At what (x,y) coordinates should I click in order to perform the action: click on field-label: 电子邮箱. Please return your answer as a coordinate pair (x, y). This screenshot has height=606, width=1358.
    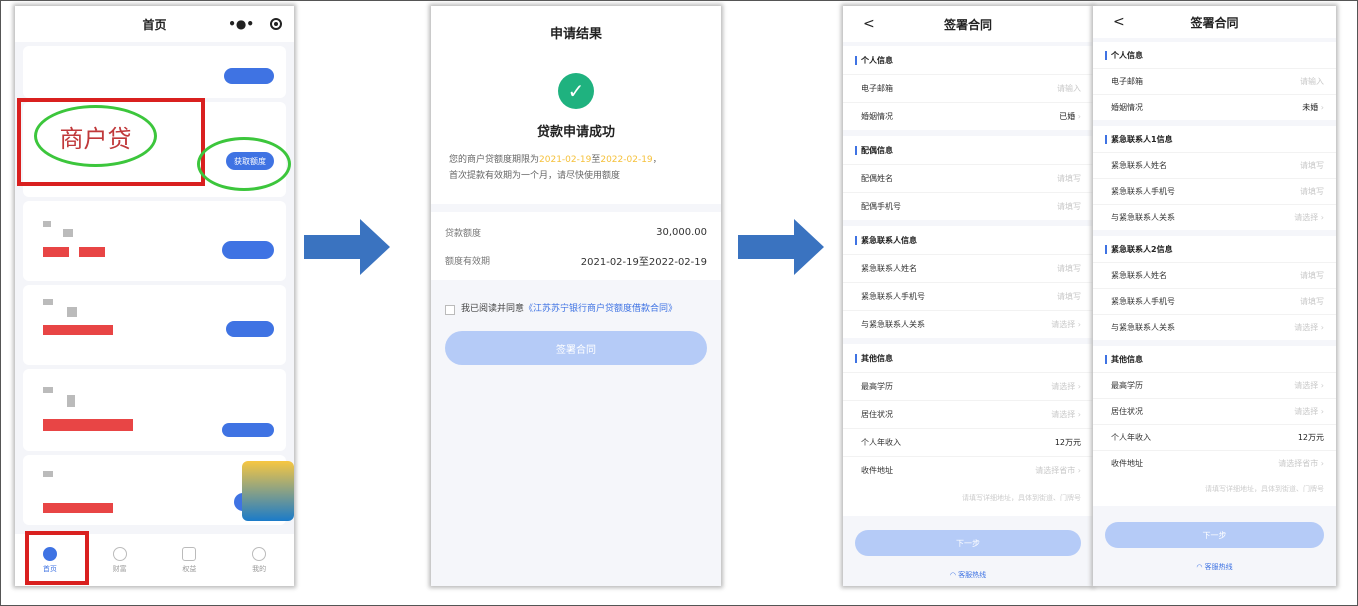
    Looking at the image, I should click on (877, 88).